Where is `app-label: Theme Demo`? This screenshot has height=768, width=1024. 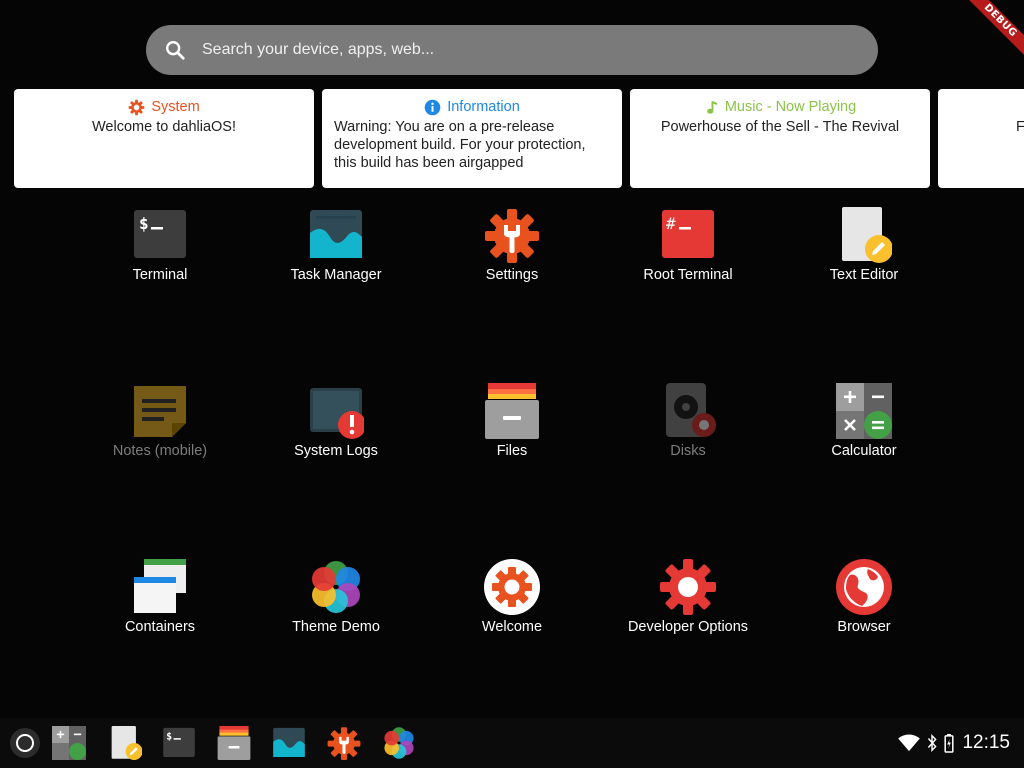
app-label: Theme Demo is located at coordinates (336, 627).